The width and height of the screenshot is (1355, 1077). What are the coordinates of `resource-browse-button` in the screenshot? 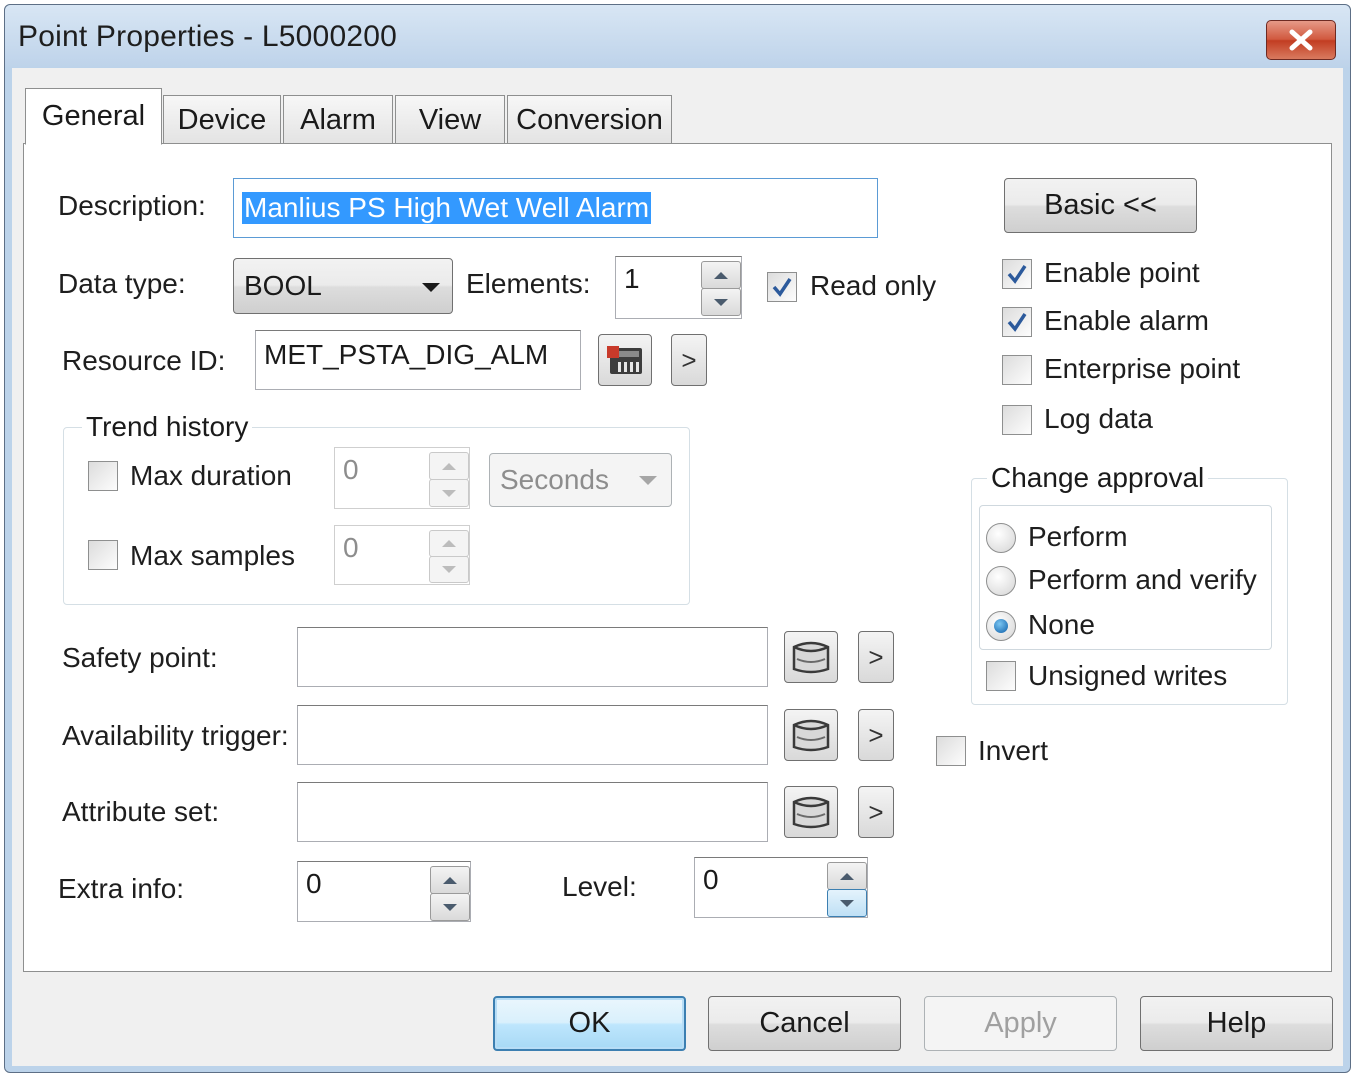 It's located at (625, 360).